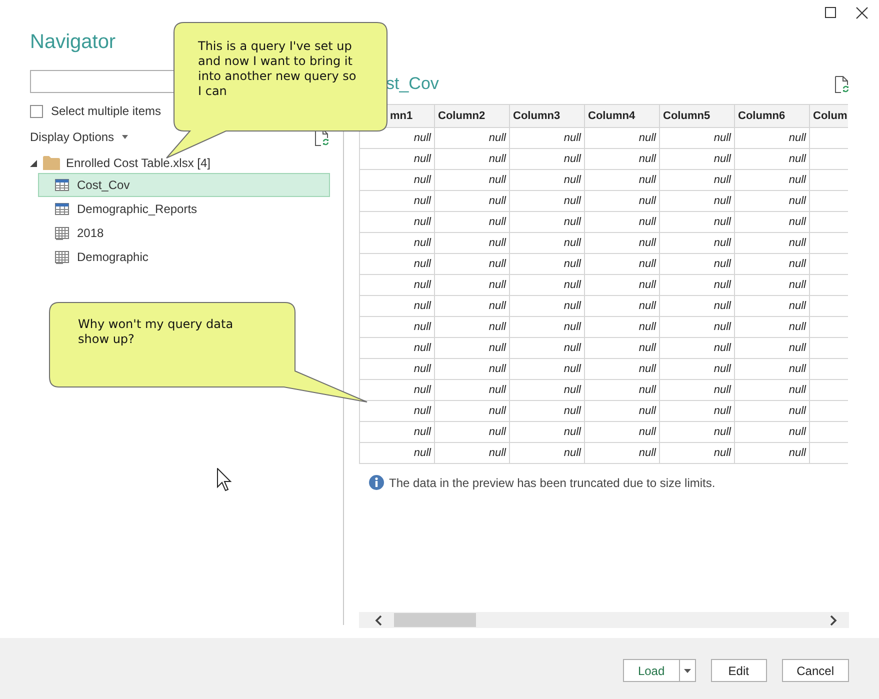 This screenshot has width=879, height=699. What do you see at coordinates (79, 137) in the screenshot?
I see `display-options-menu: Display Options` at bounding box center [79, 137].